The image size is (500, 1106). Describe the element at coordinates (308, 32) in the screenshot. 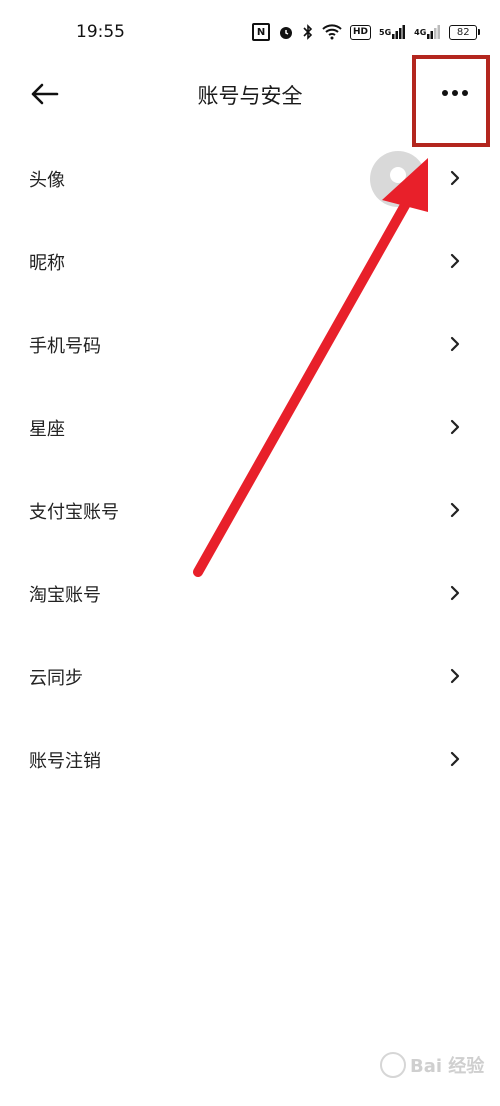

I see `bluetooth-icon` at that location.